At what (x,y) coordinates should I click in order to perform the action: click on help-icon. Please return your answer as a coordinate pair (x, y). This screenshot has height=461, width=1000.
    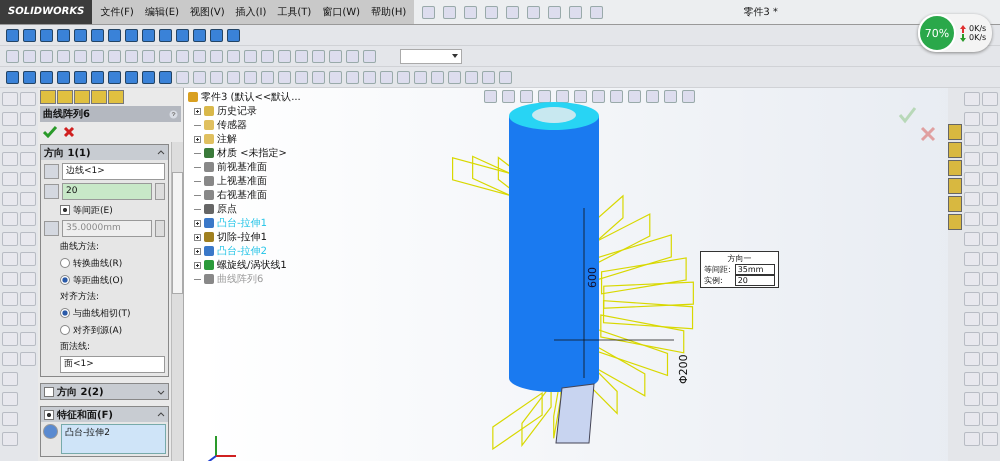
    Looking at the image, I should click on (173, 114).